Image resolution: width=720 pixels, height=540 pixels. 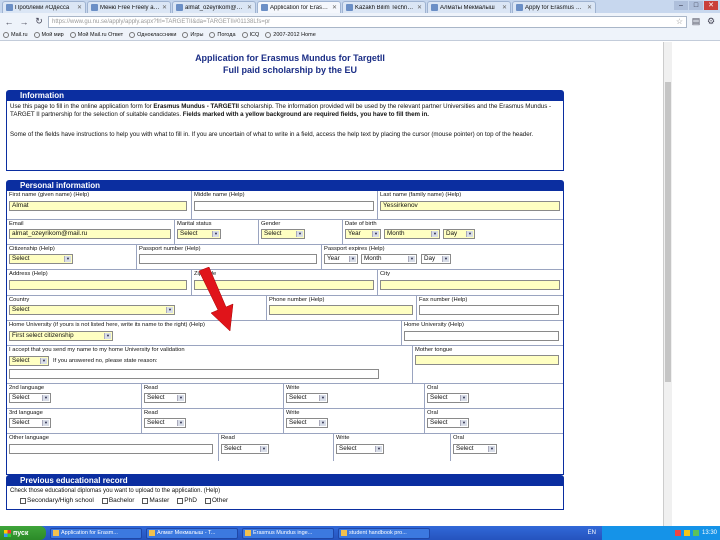 What do you see at coordinates (679, 21) in the screenshot?
I see `bookmark-star-icon: ☆` at bounding box center [679, 21].